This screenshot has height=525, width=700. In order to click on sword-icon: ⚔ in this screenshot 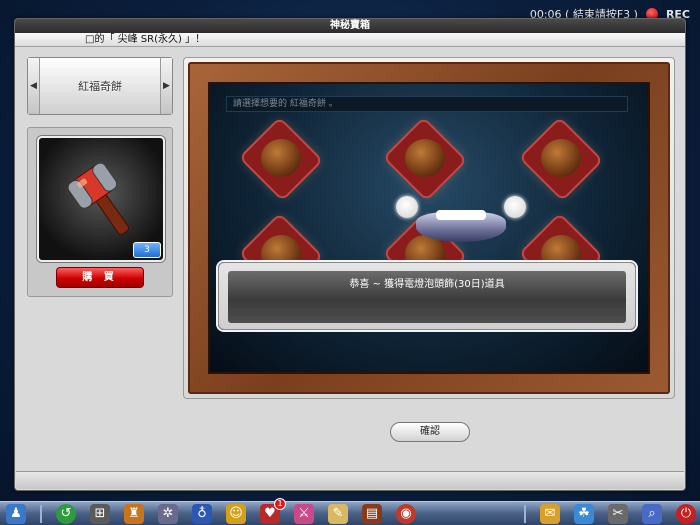, I will do `click(304, 513)`.